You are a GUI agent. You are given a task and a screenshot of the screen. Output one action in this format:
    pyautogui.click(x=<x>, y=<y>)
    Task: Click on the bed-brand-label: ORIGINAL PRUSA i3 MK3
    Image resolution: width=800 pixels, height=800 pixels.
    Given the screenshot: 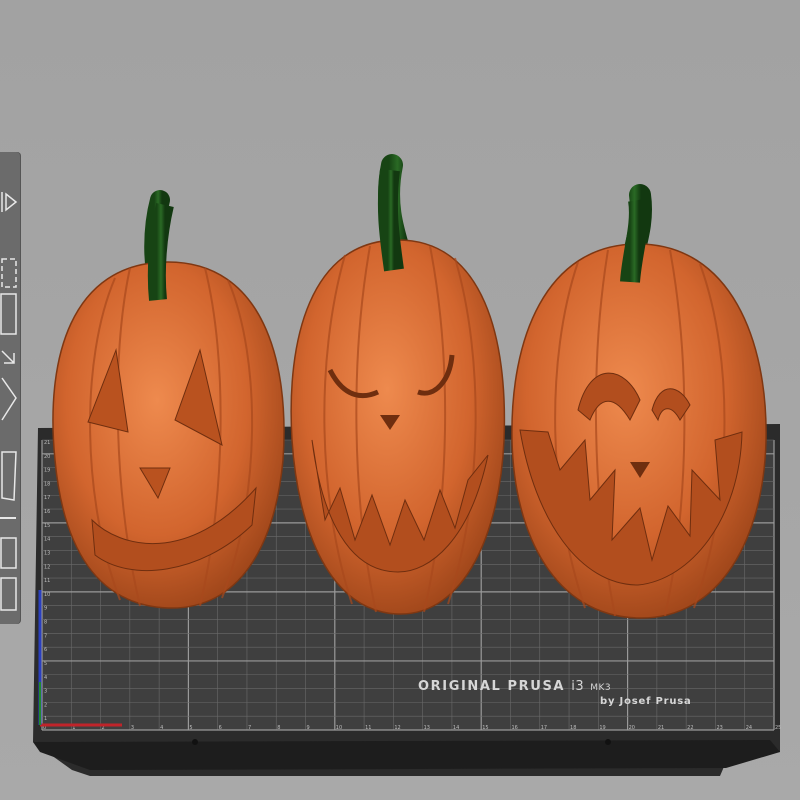 What is the action you would take?
    pyautogui.click(x=514, y=686)
    